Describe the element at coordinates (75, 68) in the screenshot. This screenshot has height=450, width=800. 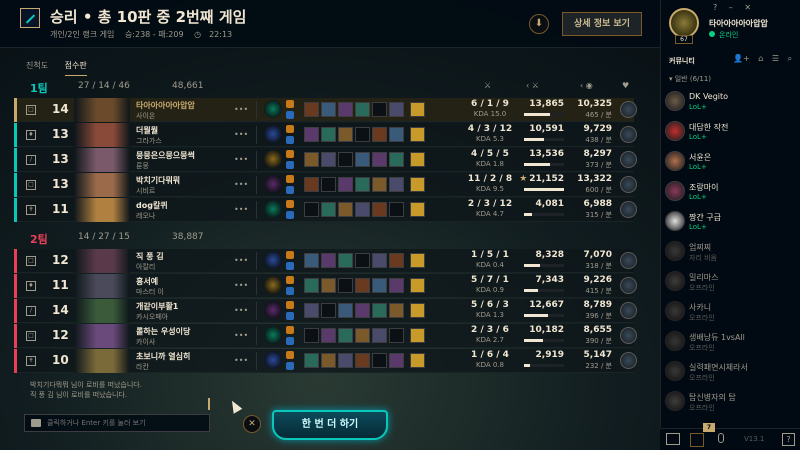
I see `tab-scoreboard: 점수판` at that location.